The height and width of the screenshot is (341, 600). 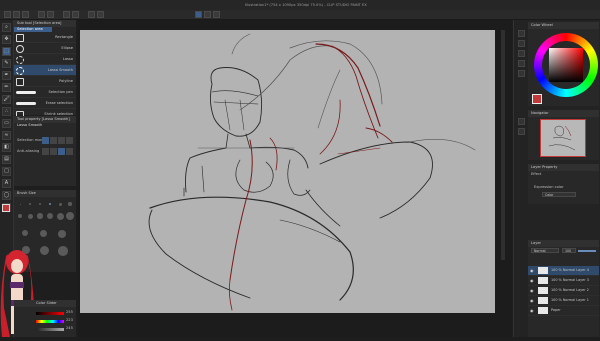 What do you see at coordinates (69, 140) in the screenshot?
I see `selection-mode-intersect-button` at bounding box center [69, 140].